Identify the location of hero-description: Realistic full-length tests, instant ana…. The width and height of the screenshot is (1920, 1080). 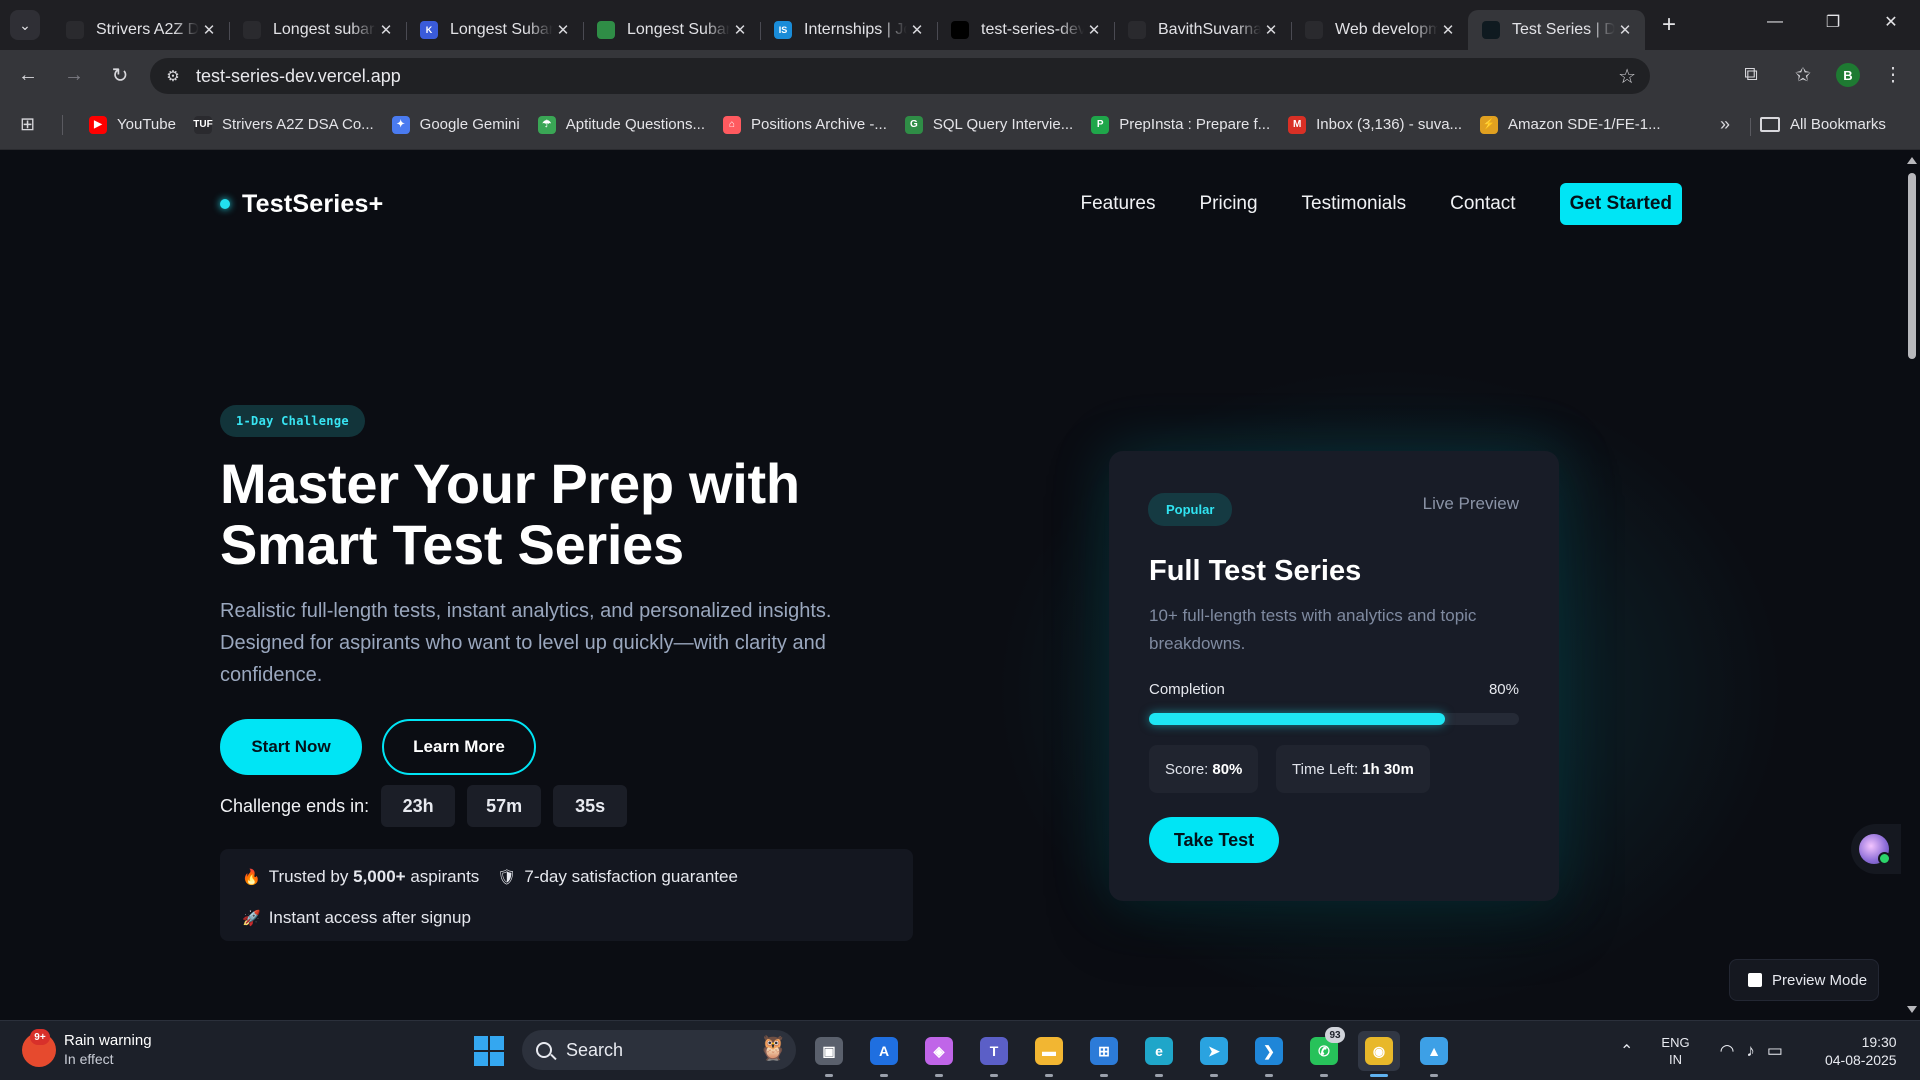
(526, 643).